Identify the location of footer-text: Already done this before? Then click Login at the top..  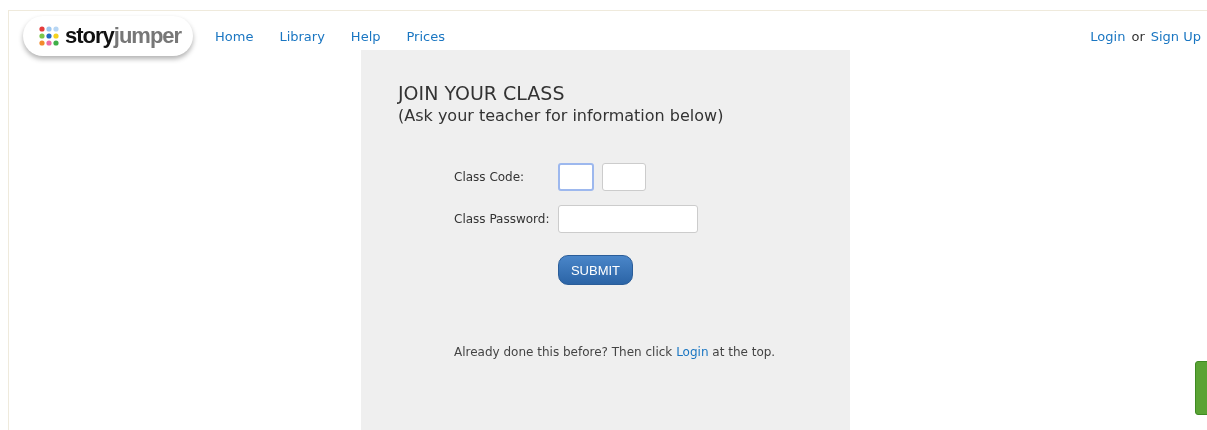
(615, 352).